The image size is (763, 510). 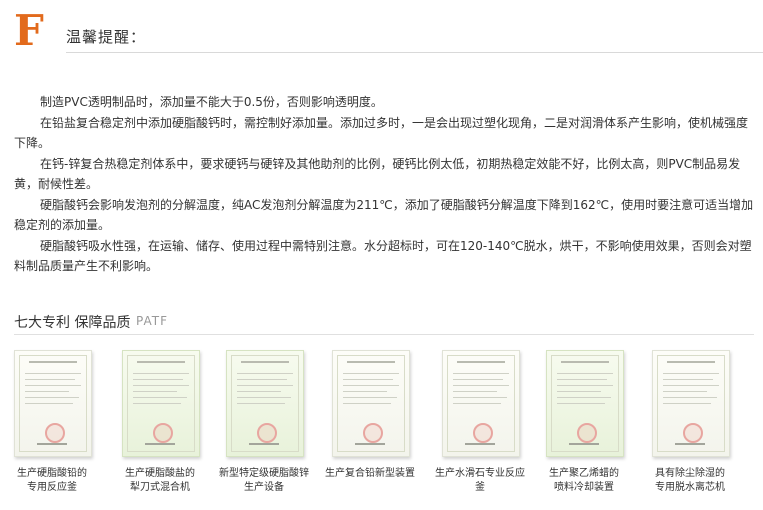 What do you see at coordinates (584, 480) in the screenshot?
I see `certificate-caption: 生产聚乙烯蜡的 喷料冷却装置` at bounding box center [584, 480].